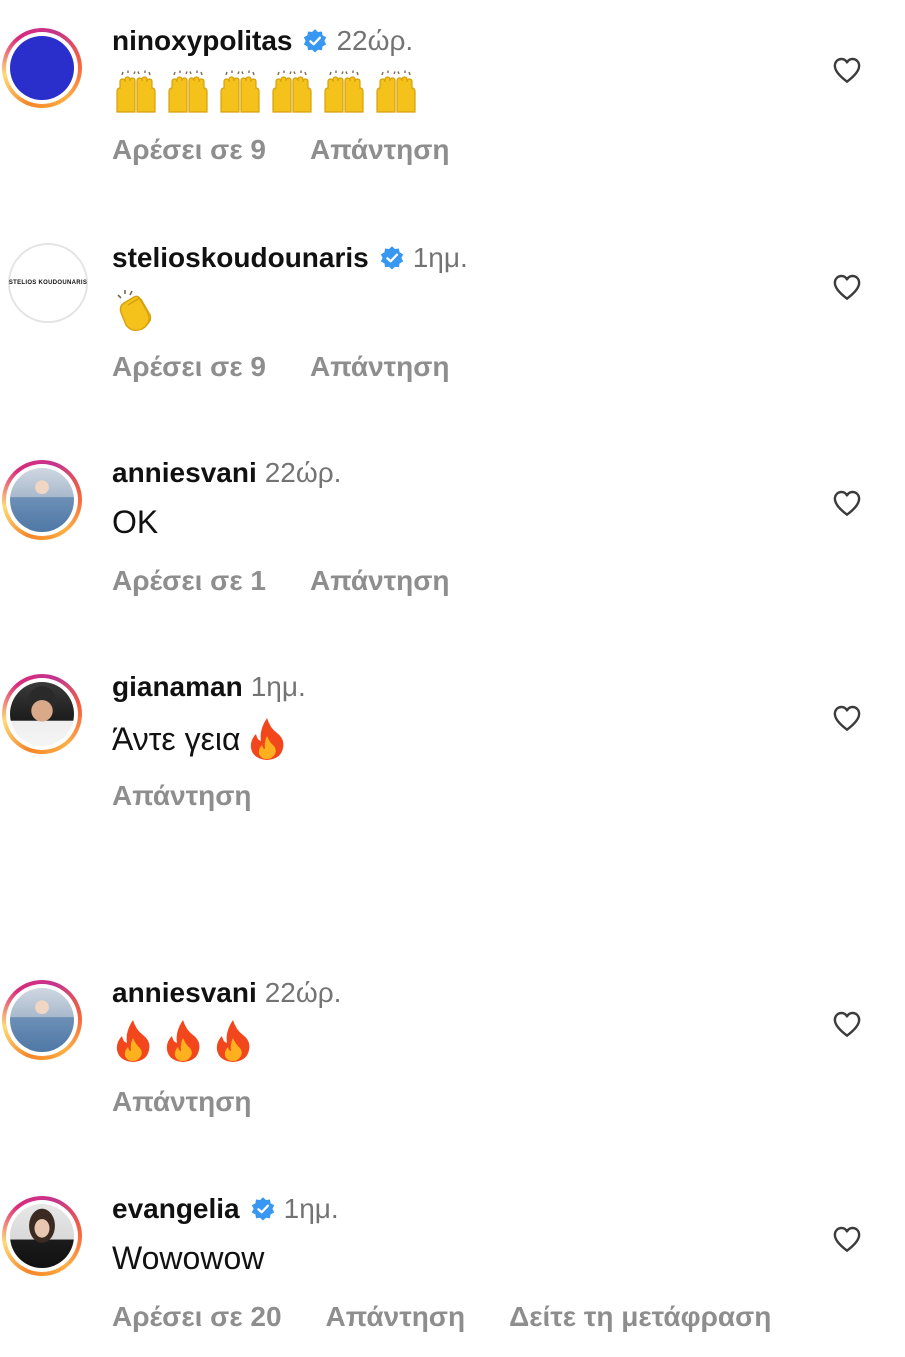 This screenshot has height=1357, width=905. What do you see at coordinates (452, 728) in the screenshot?
I see `comment-item: gianaman 1ημ. Άντε γεια Απάντηση` at bounding box center [452, 728].